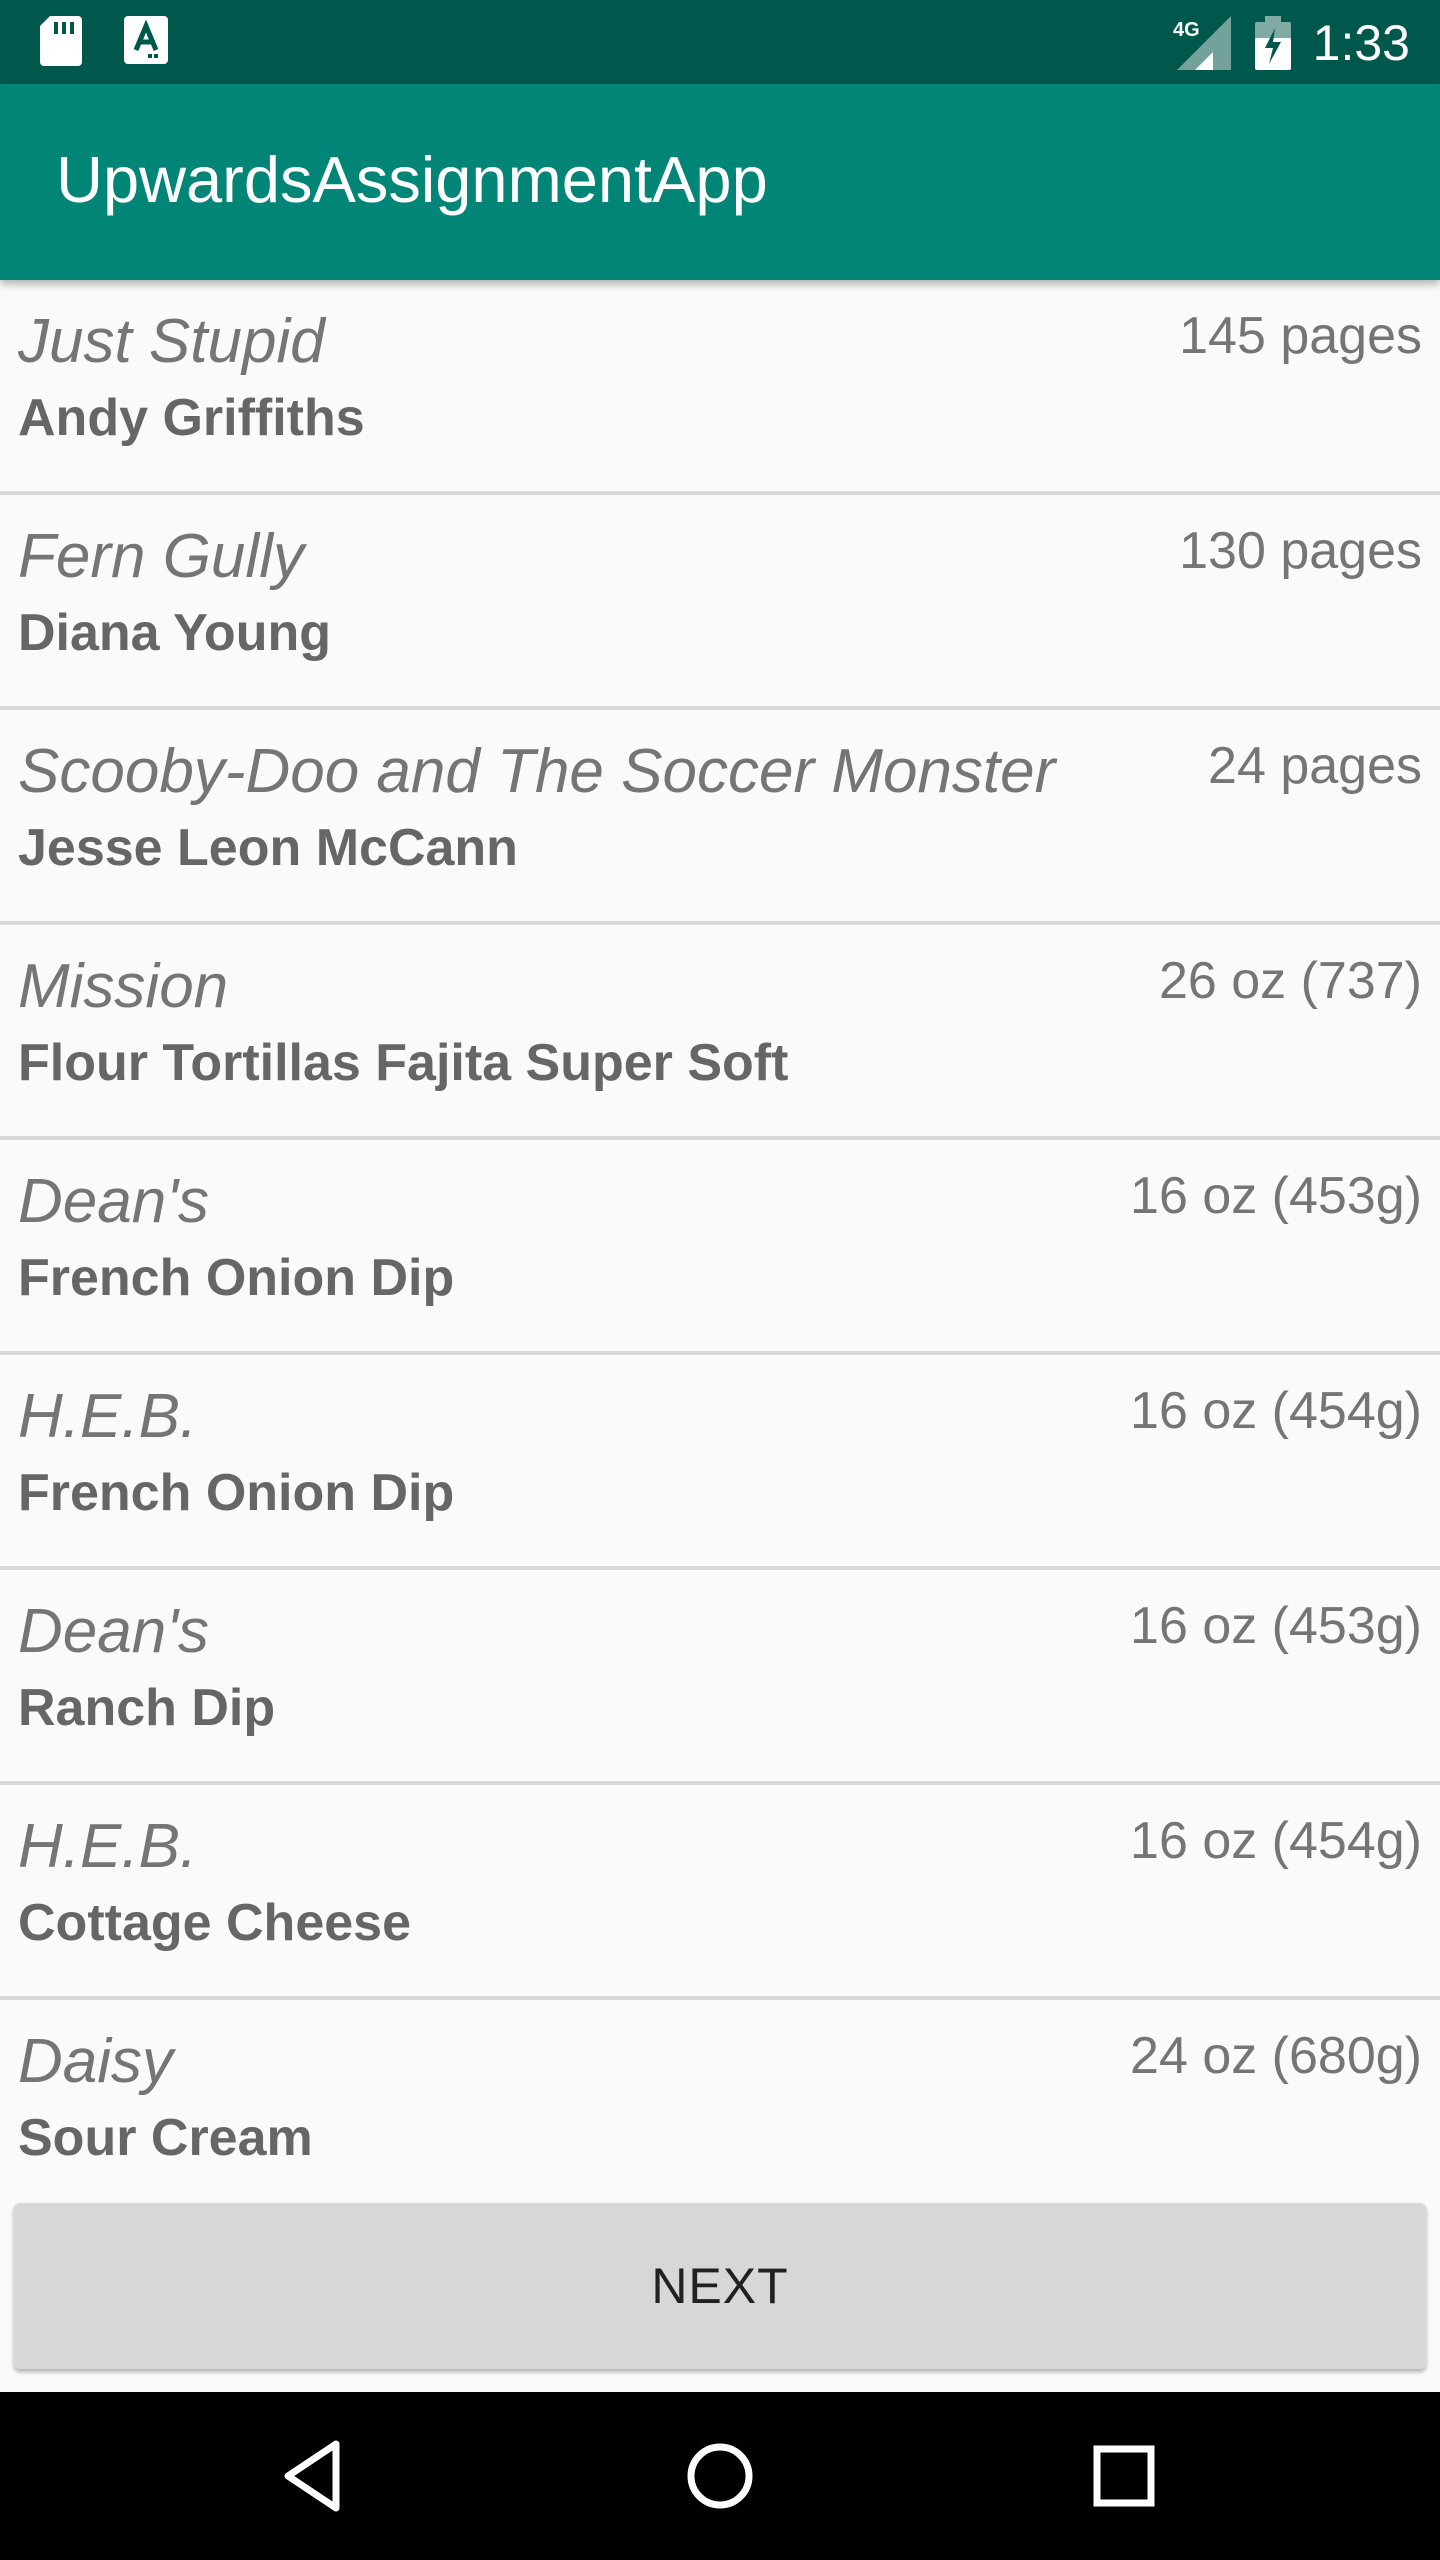  I want to click on list-item: Just Stupid Andy Griffiths 145 pages, so click(720, 387).